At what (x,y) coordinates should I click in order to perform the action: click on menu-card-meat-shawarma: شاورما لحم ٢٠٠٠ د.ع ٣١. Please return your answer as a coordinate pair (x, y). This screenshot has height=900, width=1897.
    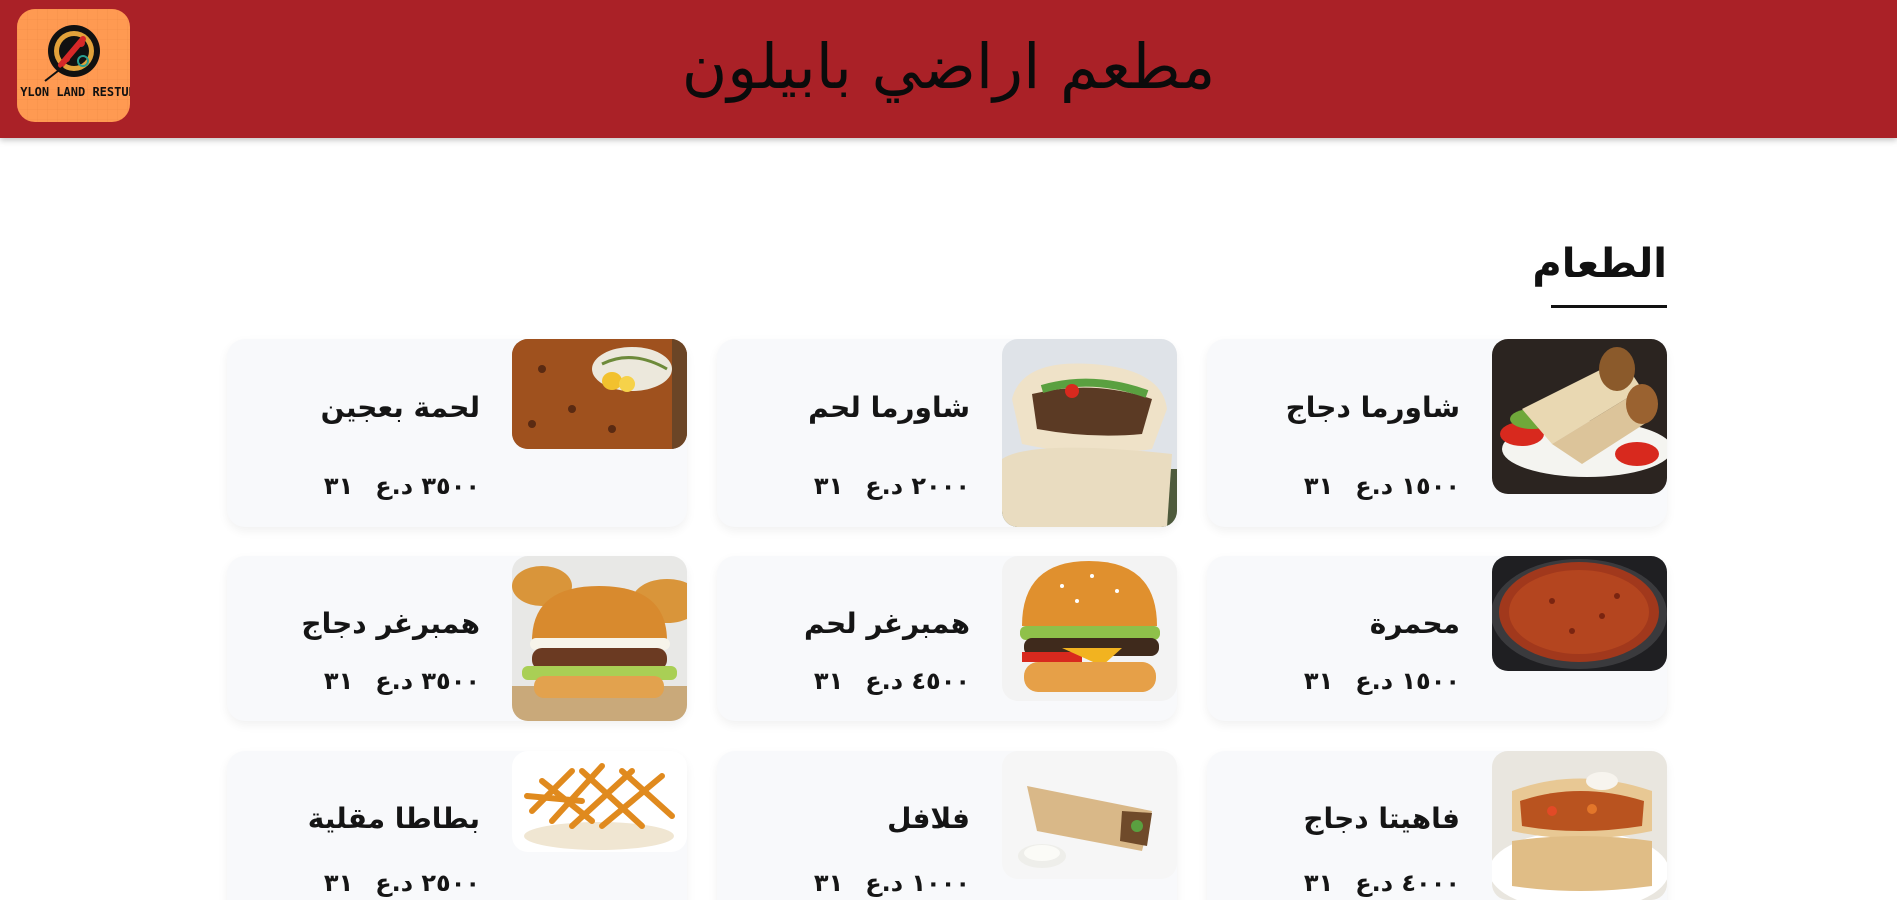
    Looking at the image, I should click on (947, 433).